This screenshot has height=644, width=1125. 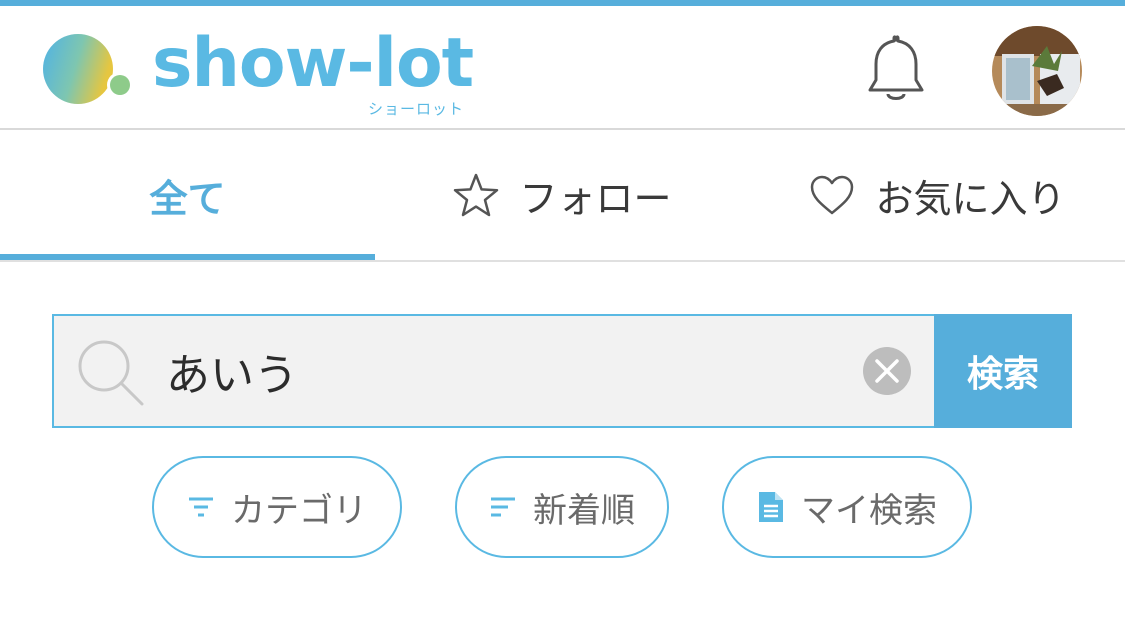 I want to click on logo-icon, so click(x=88, y=69).